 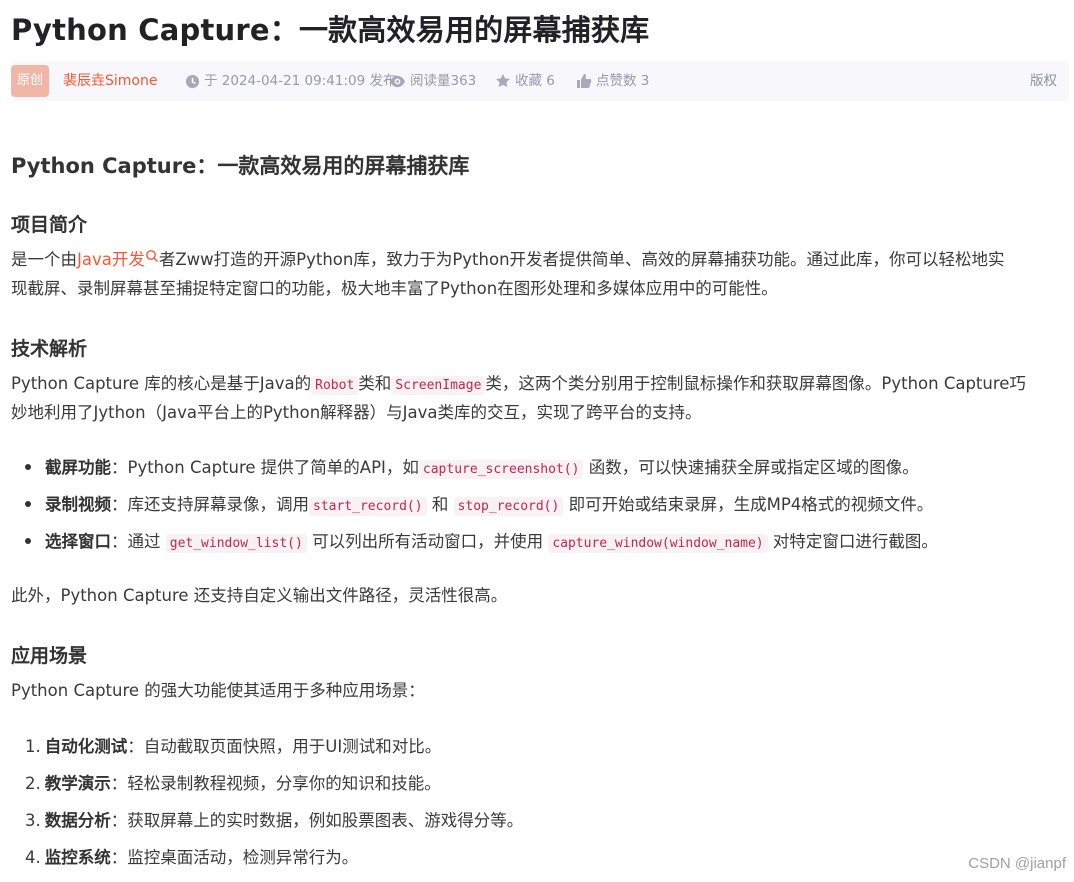 I want to click on app-text: ：自动截取页面快照，用于UI测试和对比。, so click(x=284, y=746).